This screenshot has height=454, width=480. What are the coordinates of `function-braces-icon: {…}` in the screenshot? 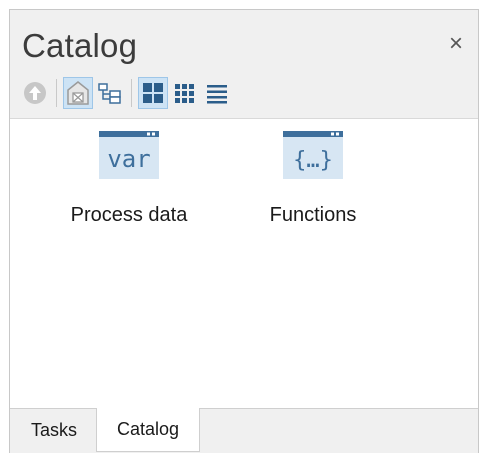 It's located at (313, 155).